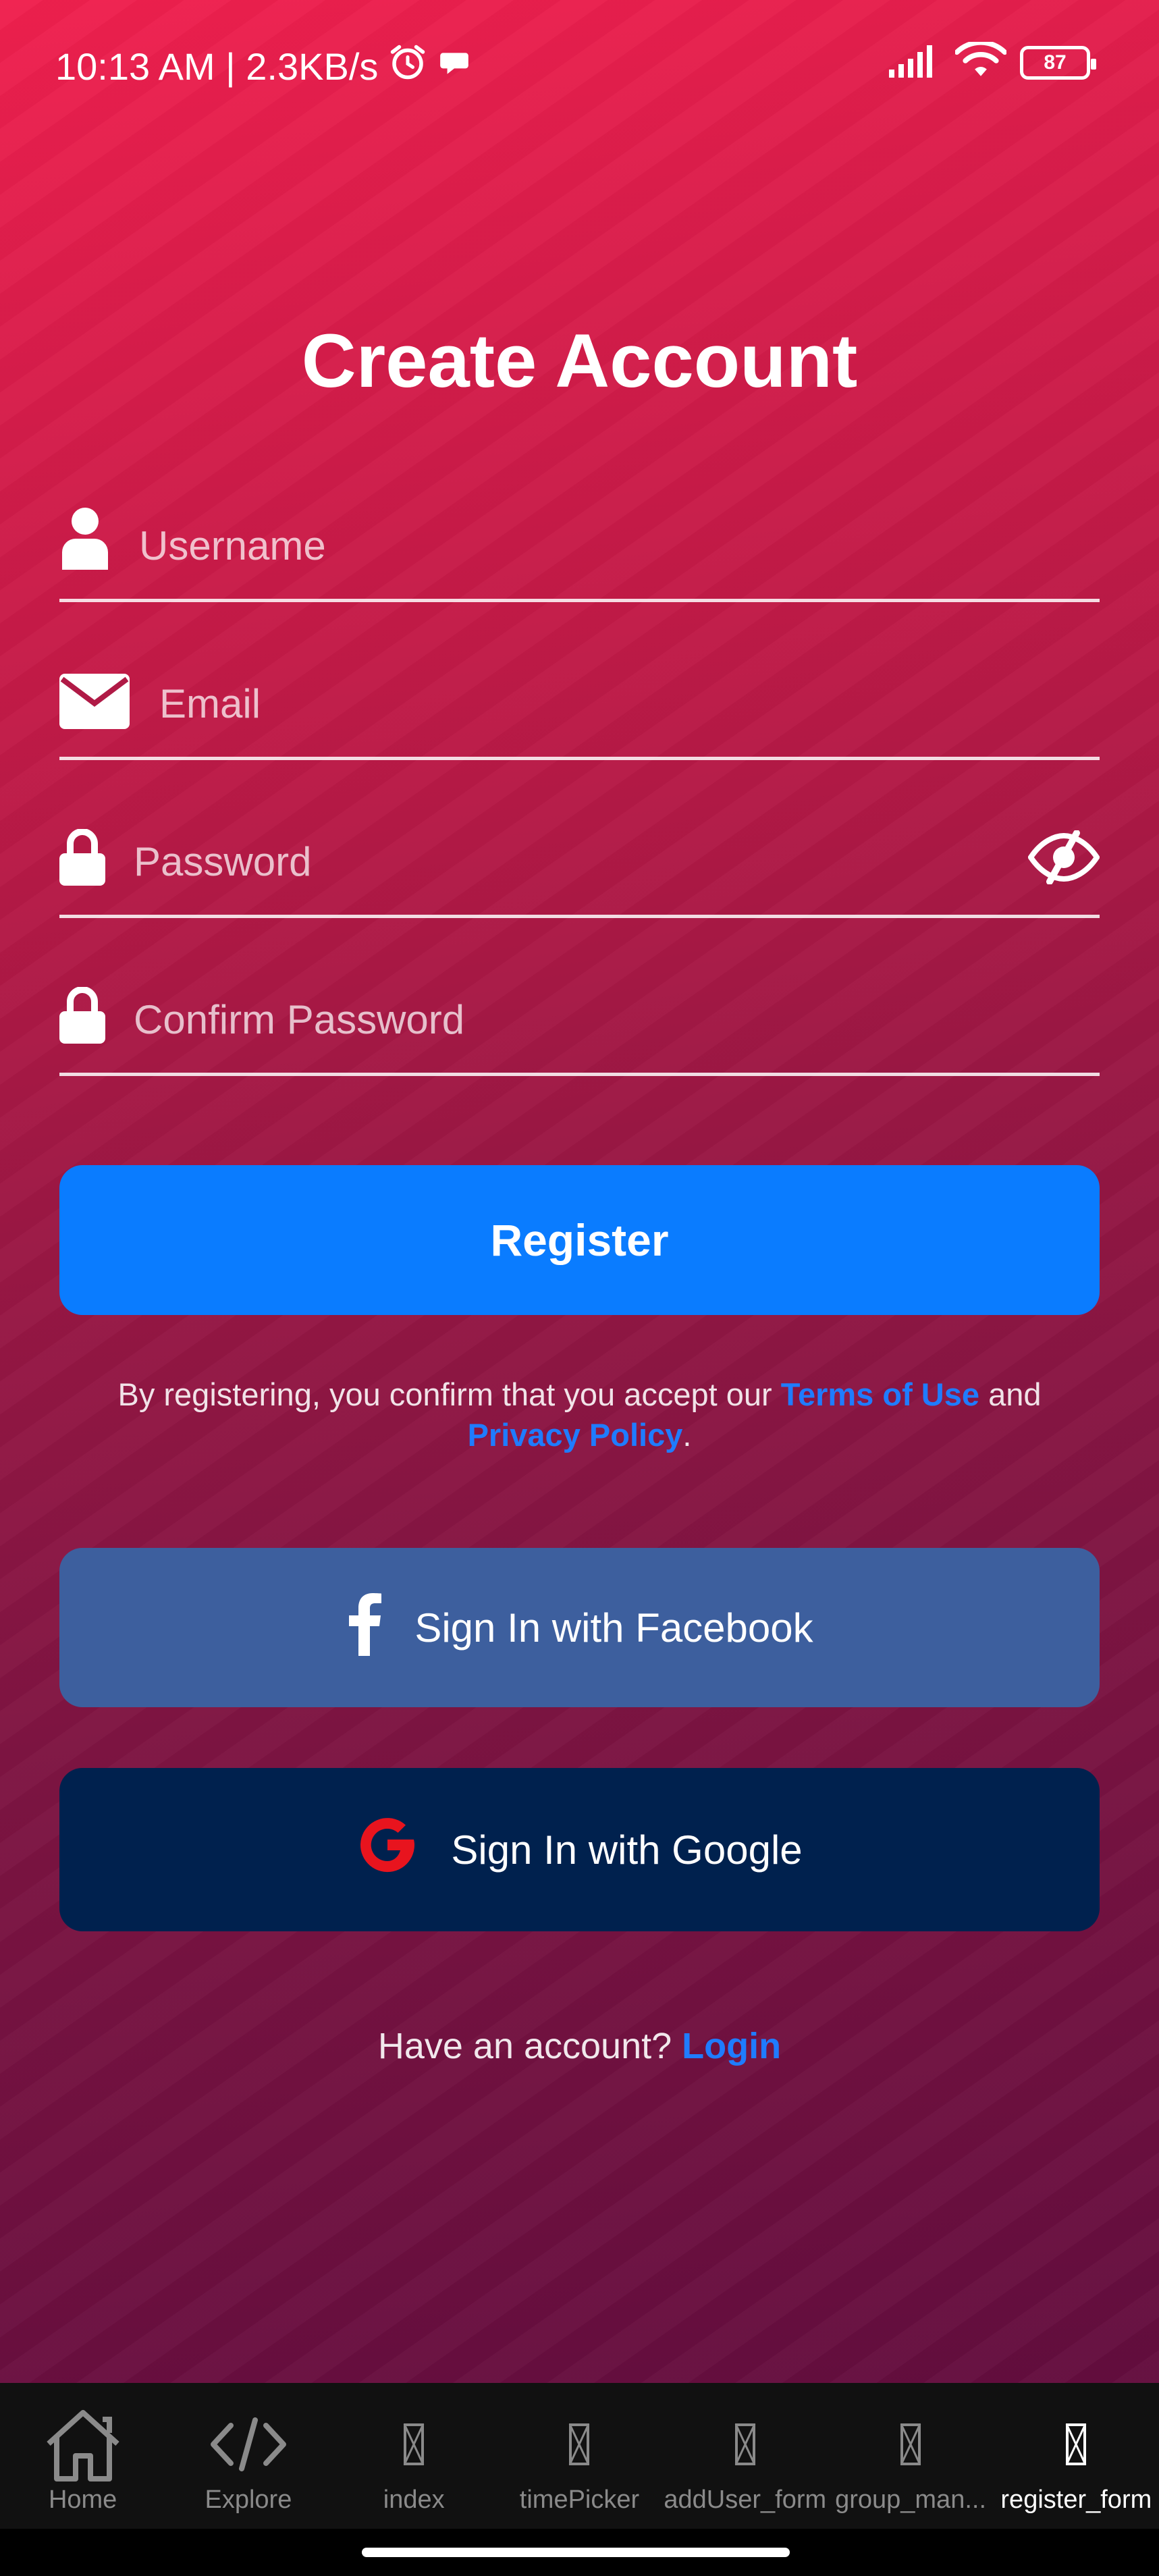 Image resolution: width=1159 pixels, height=2576 pixels. What do you see at coordinates (94, 703) in the screenshot?
I see `envelope-icon` at bounding box center [94, 703].